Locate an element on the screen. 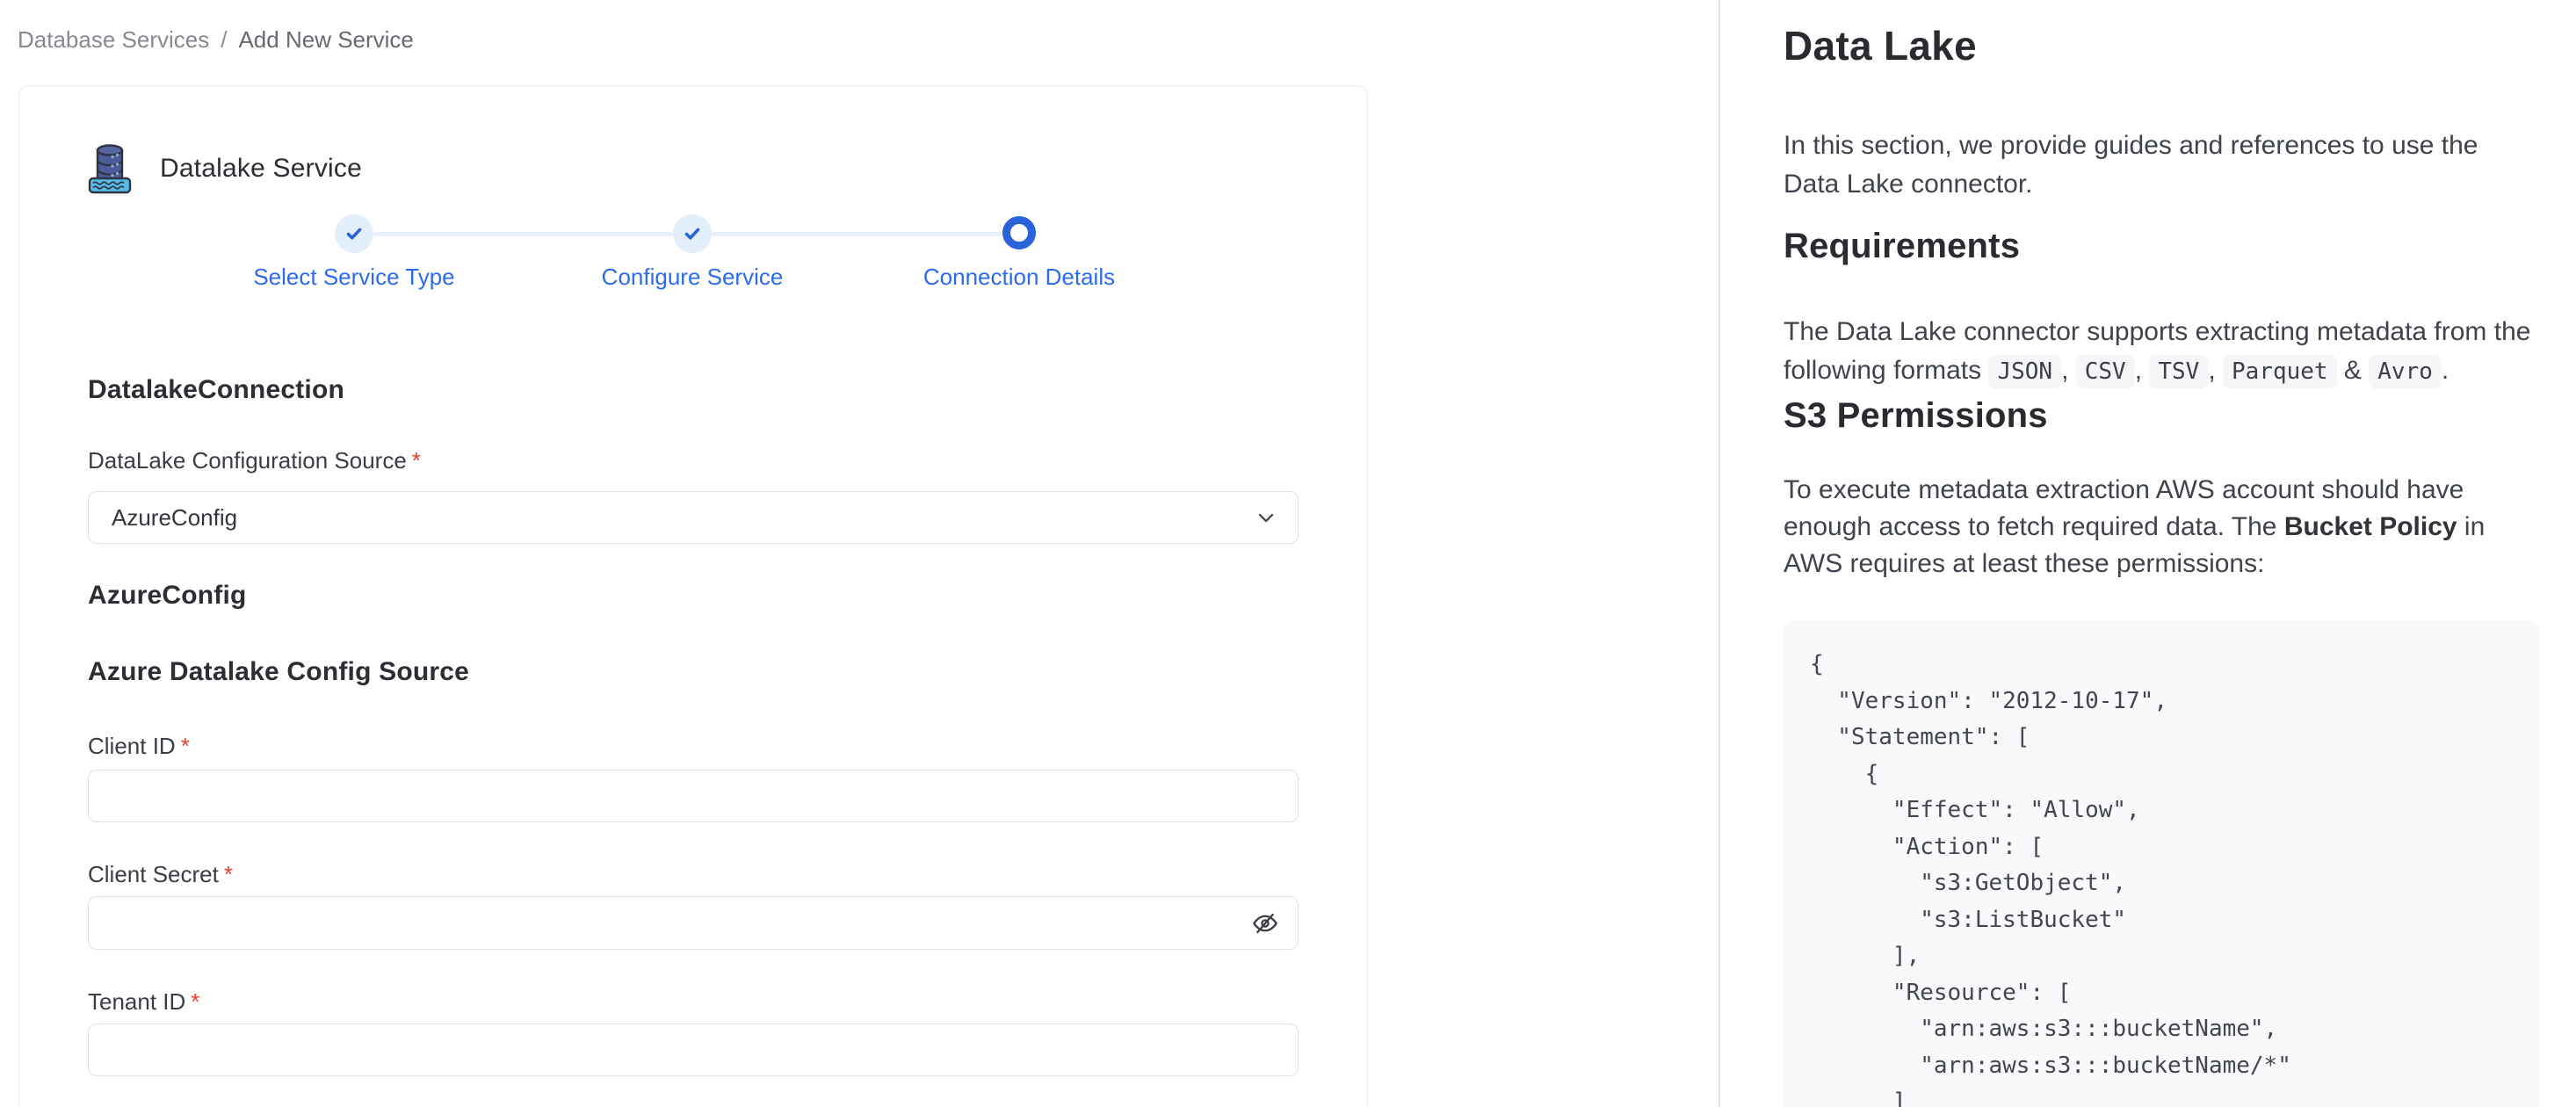  eye-off-icon is located at coordinates (1265, 923).